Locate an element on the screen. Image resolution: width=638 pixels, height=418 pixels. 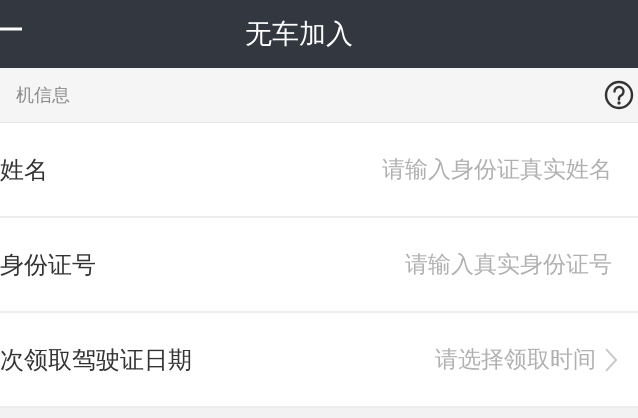
field-label: 姓名 is located at coordinates (24, 170).